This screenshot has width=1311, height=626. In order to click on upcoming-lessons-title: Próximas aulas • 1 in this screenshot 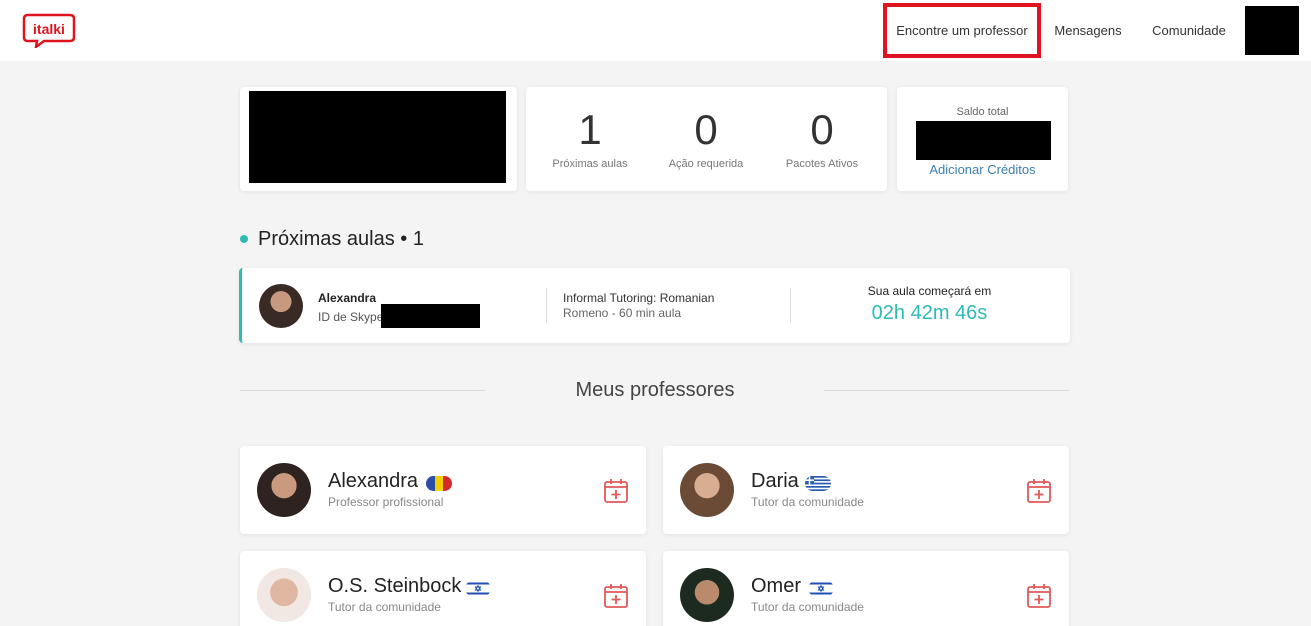, I will do `click(341, 239)`.